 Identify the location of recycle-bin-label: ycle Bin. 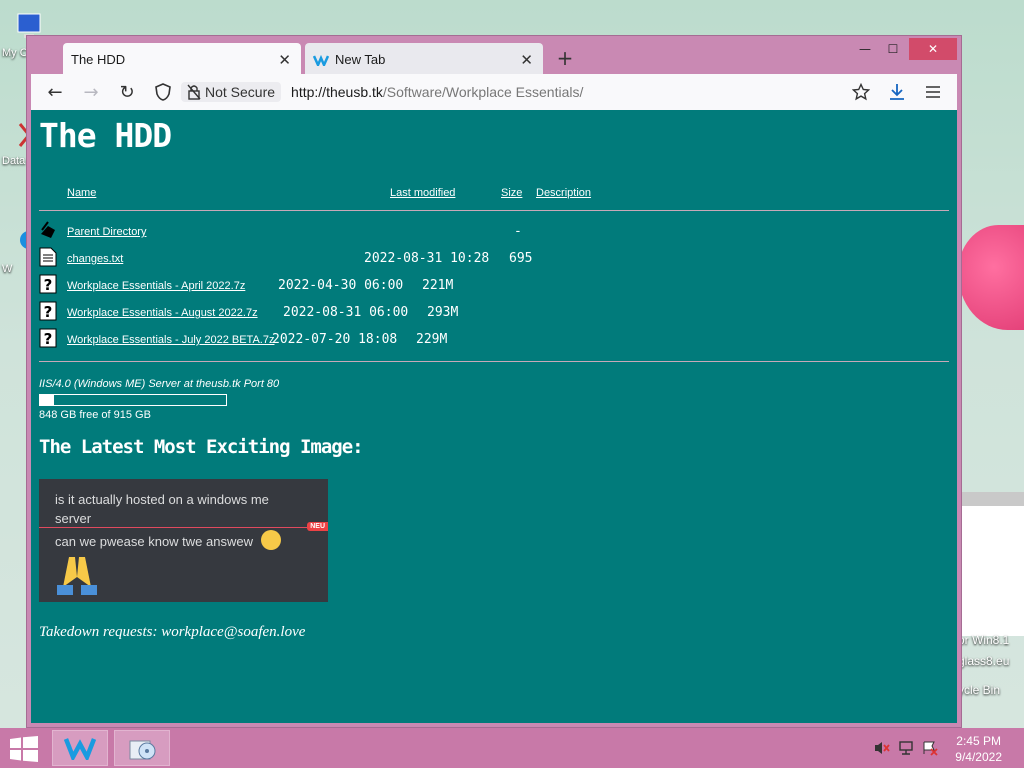
(979, 690).